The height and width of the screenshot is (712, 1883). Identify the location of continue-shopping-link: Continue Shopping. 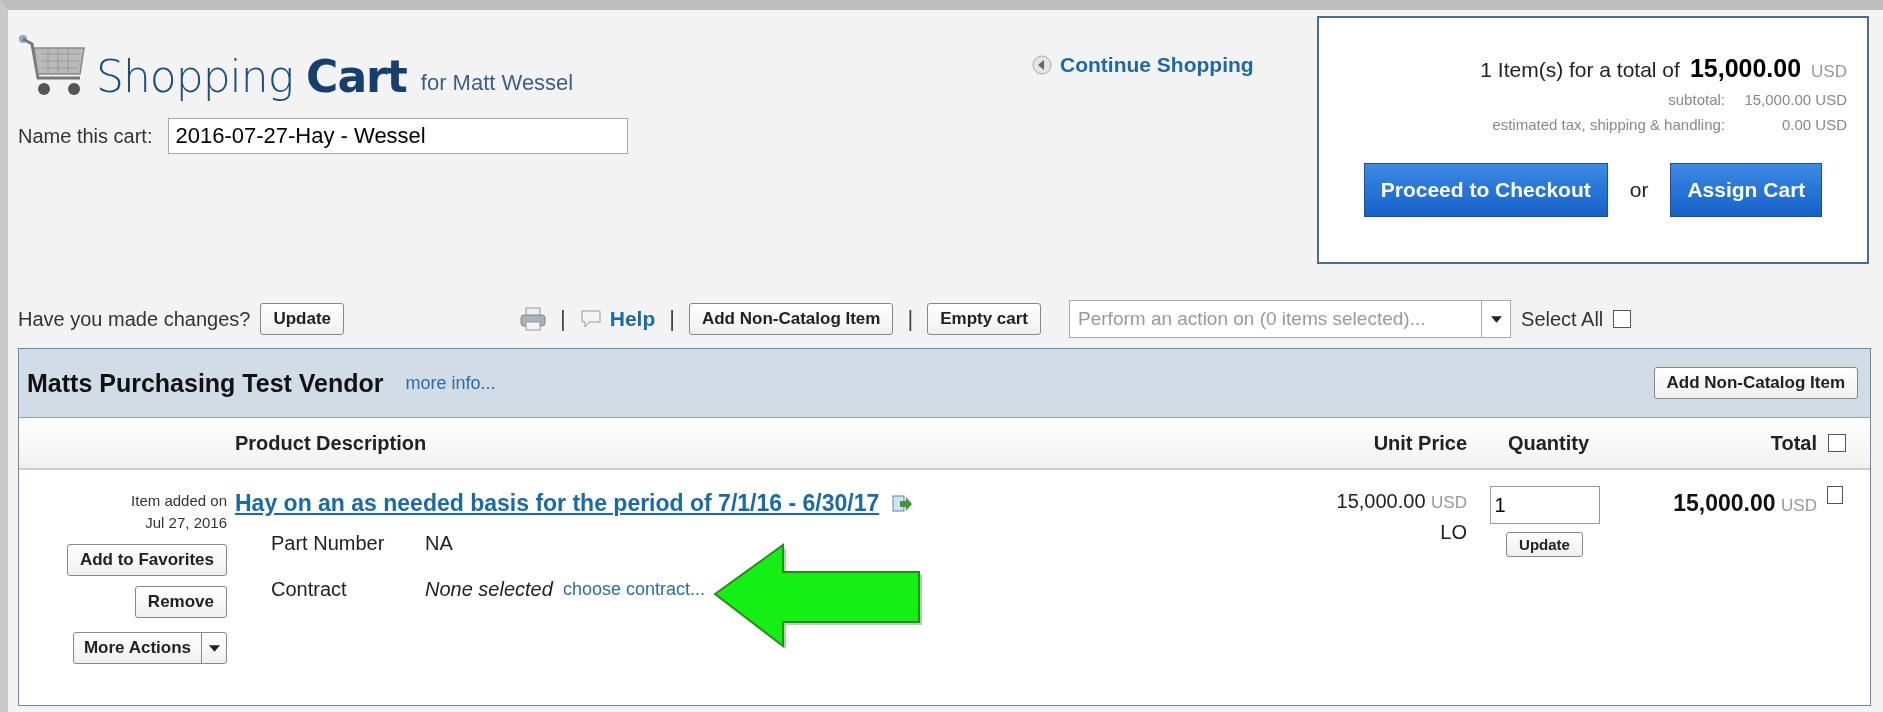
(1157, 65).